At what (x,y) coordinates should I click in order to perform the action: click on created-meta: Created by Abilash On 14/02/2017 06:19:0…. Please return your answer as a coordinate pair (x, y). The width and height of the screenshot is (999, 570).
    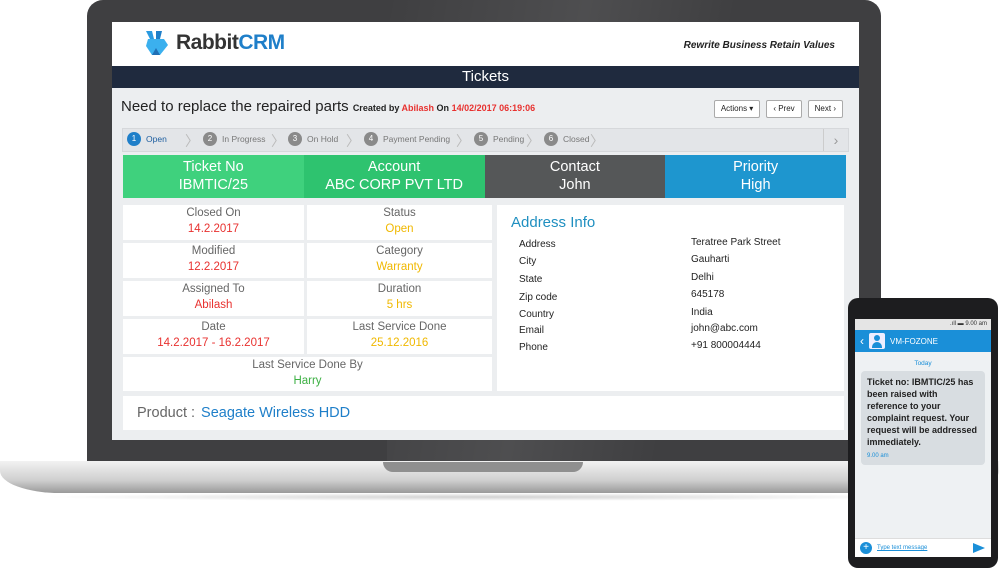
    Looking at the image, I should click on (444, 108).